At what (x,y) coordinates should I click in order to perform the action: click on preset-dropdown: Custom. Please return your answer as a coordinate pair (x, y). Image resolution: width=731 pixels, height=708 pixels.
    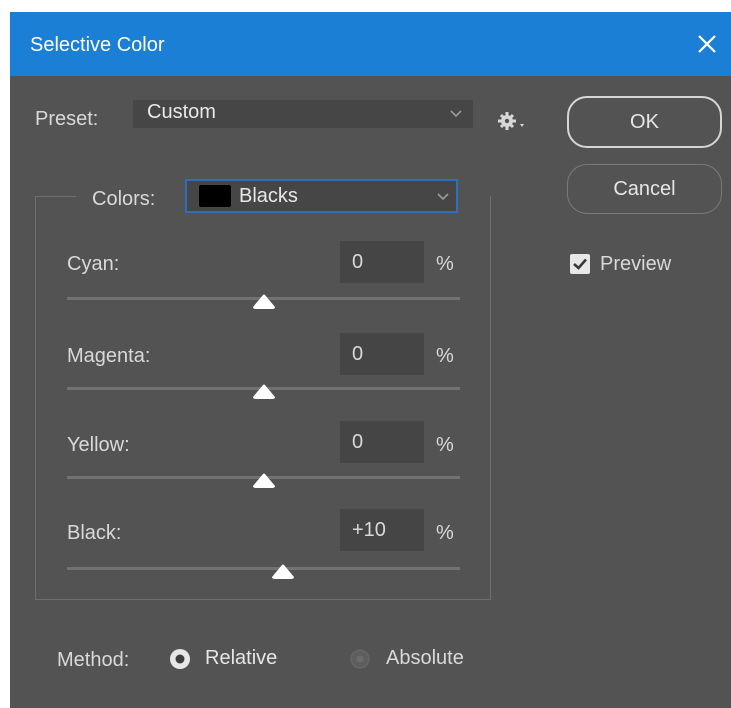
    Looking at the image, I should click on (303, 114).